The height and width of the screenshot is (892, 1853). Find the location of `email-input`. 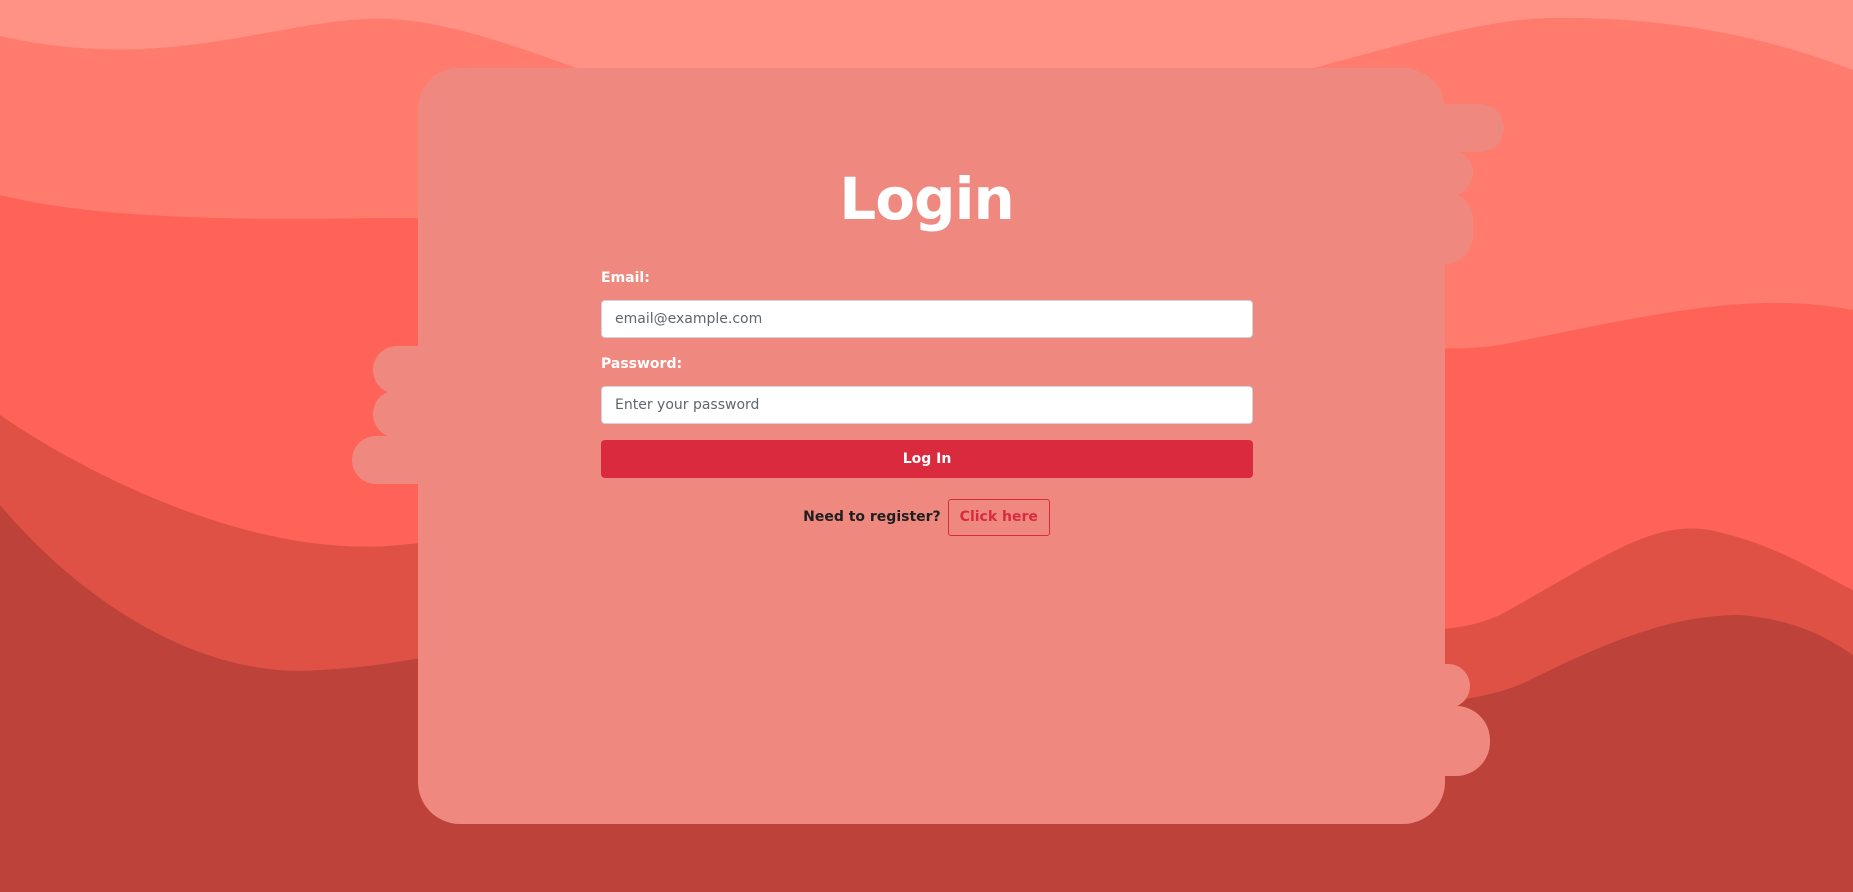

email-input is located at coordinates (927, 319).